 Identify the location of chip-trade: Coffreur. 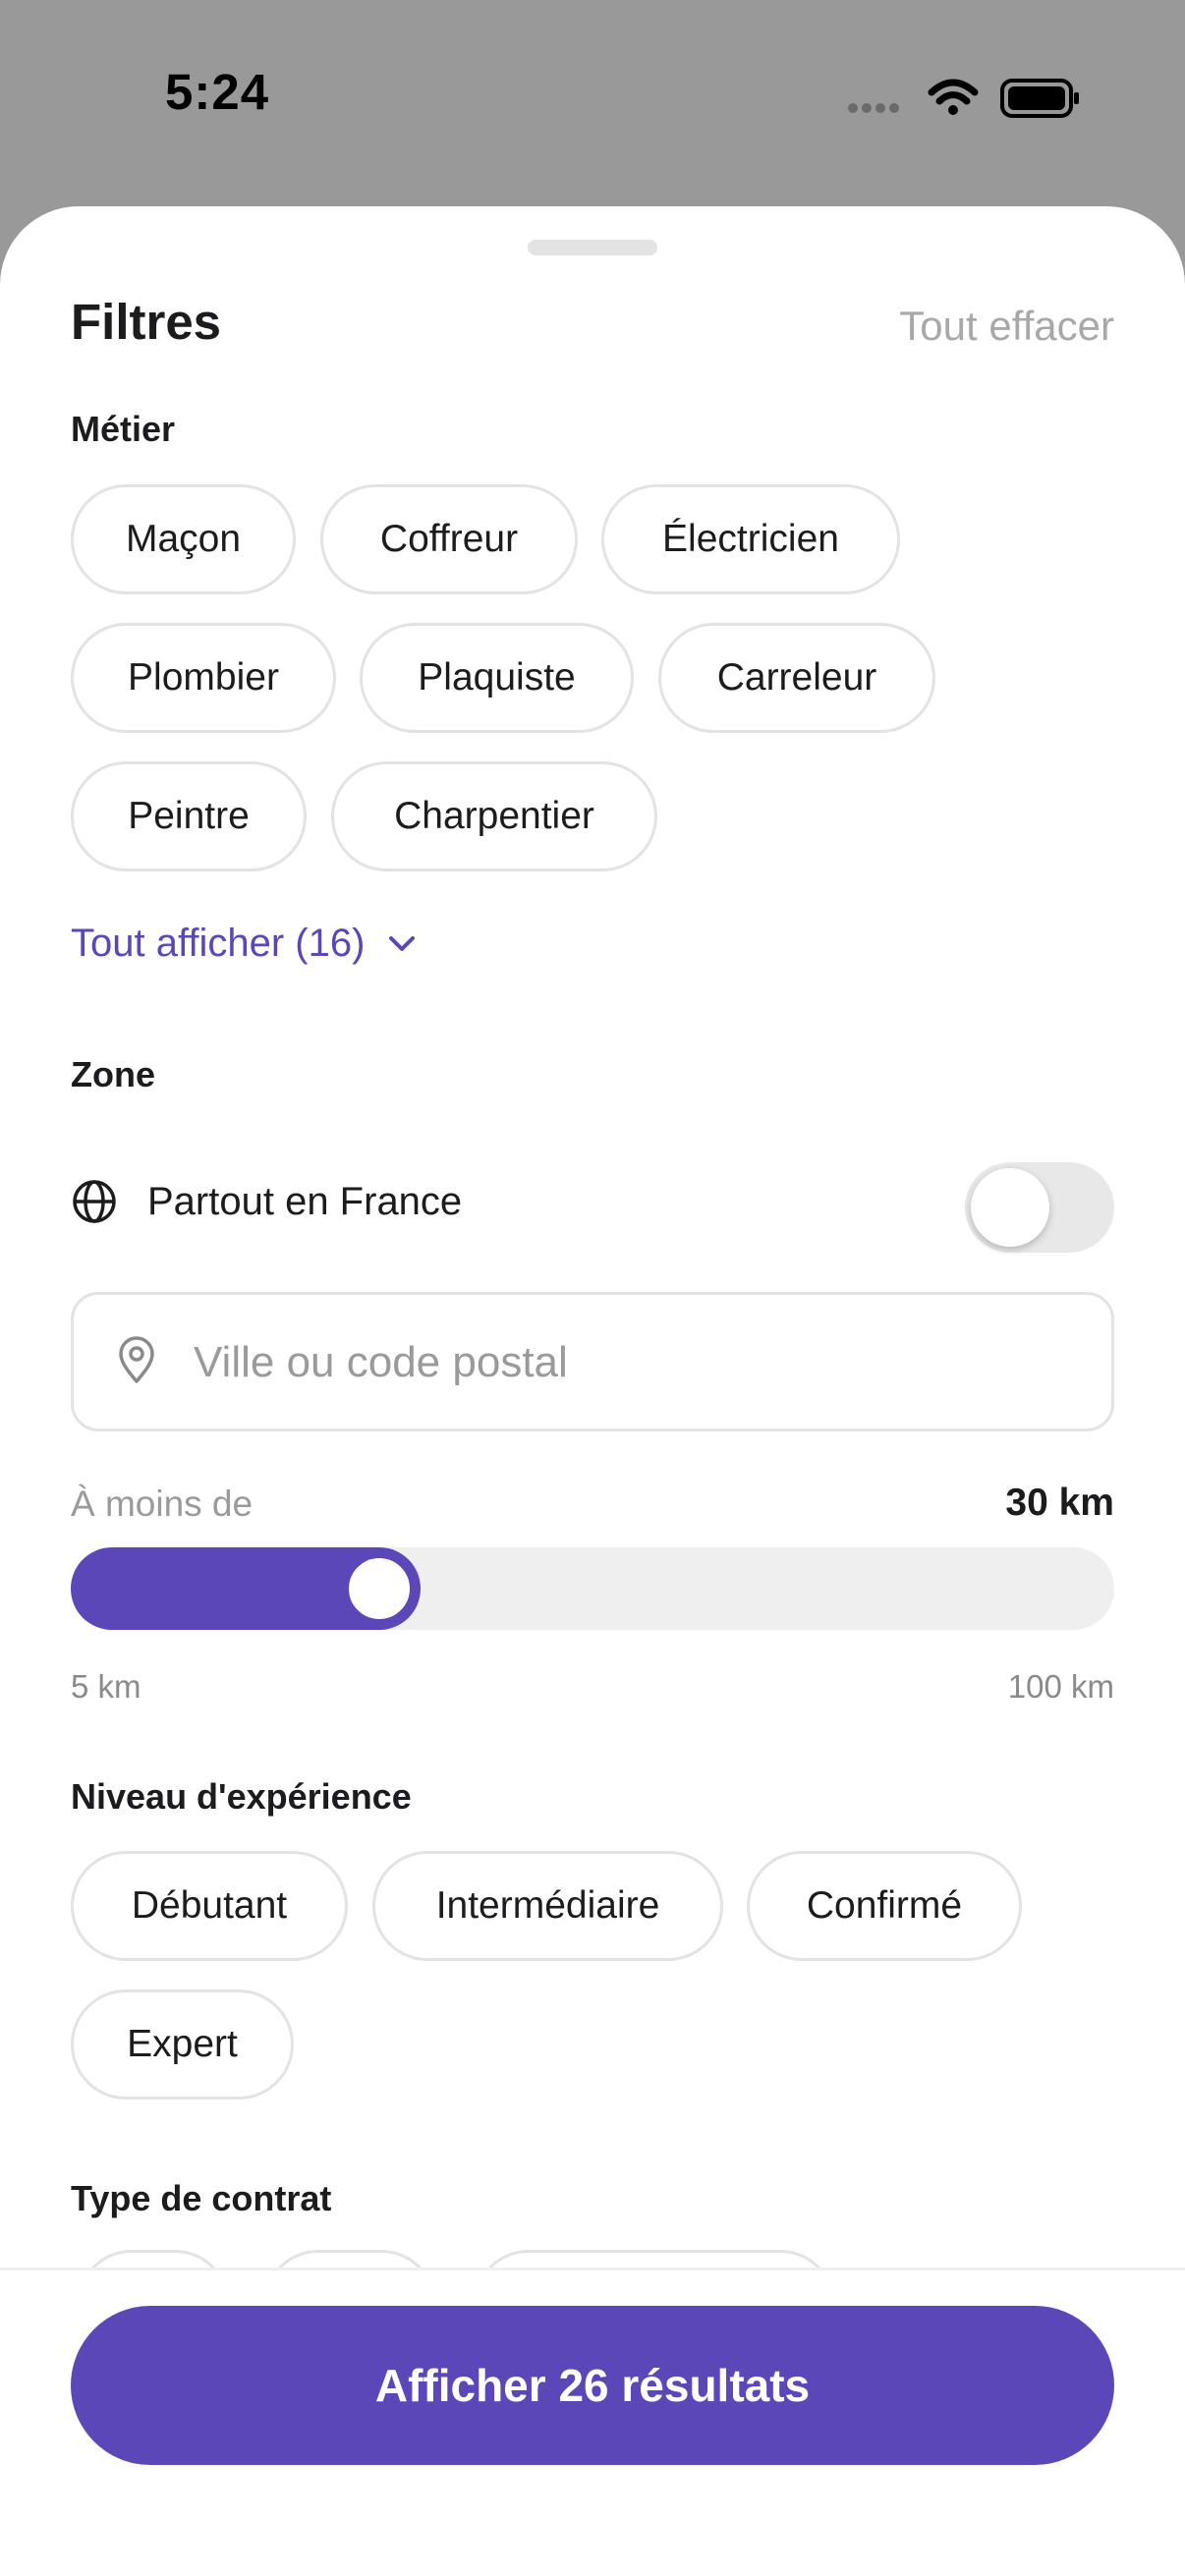
(449, 539).